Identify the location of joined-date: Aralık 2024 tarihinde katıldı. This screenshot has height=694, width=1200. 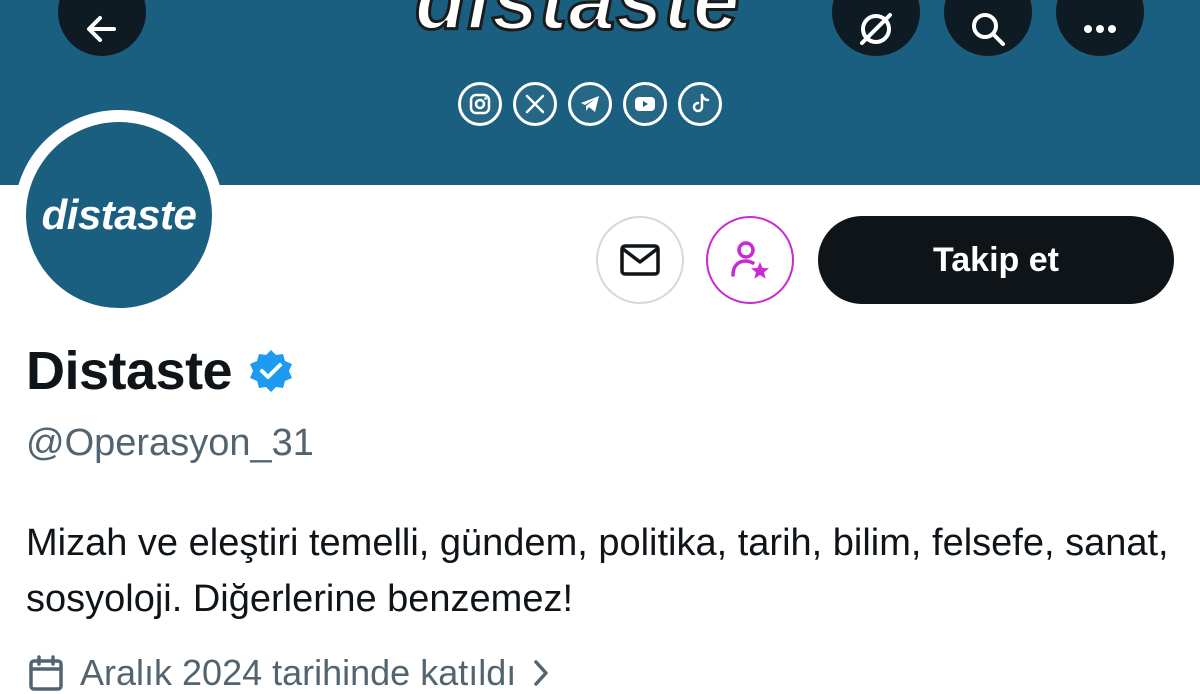
(298, 672).